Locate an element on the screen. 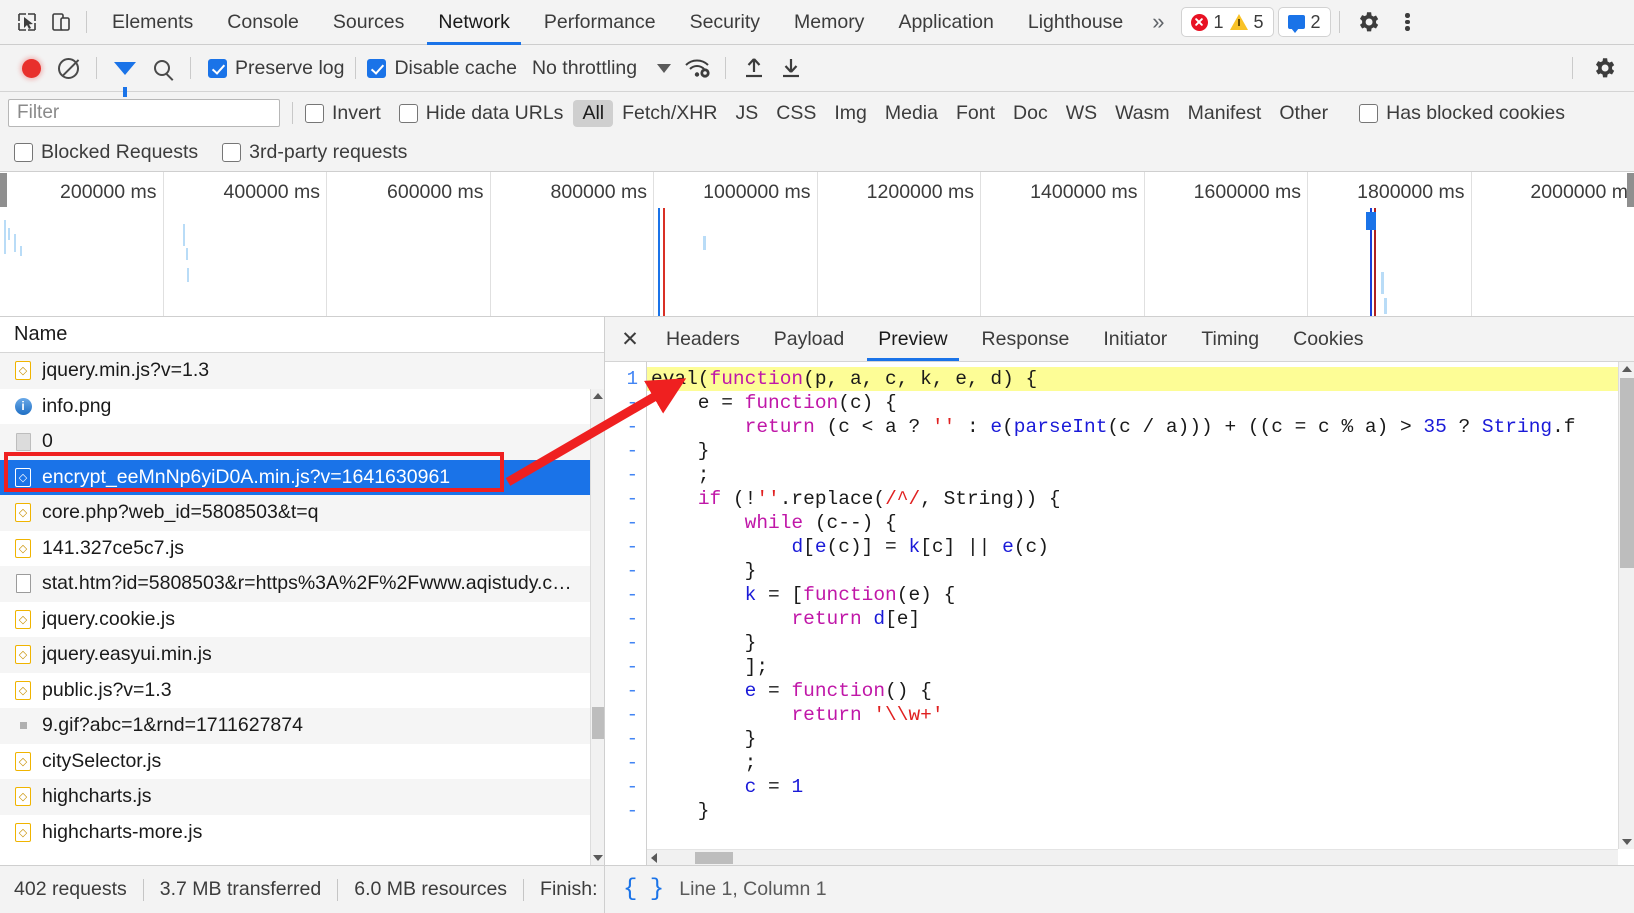 The width and height of the screenshot is (1634, 913). invert-box is located at coordinates (314, 113).